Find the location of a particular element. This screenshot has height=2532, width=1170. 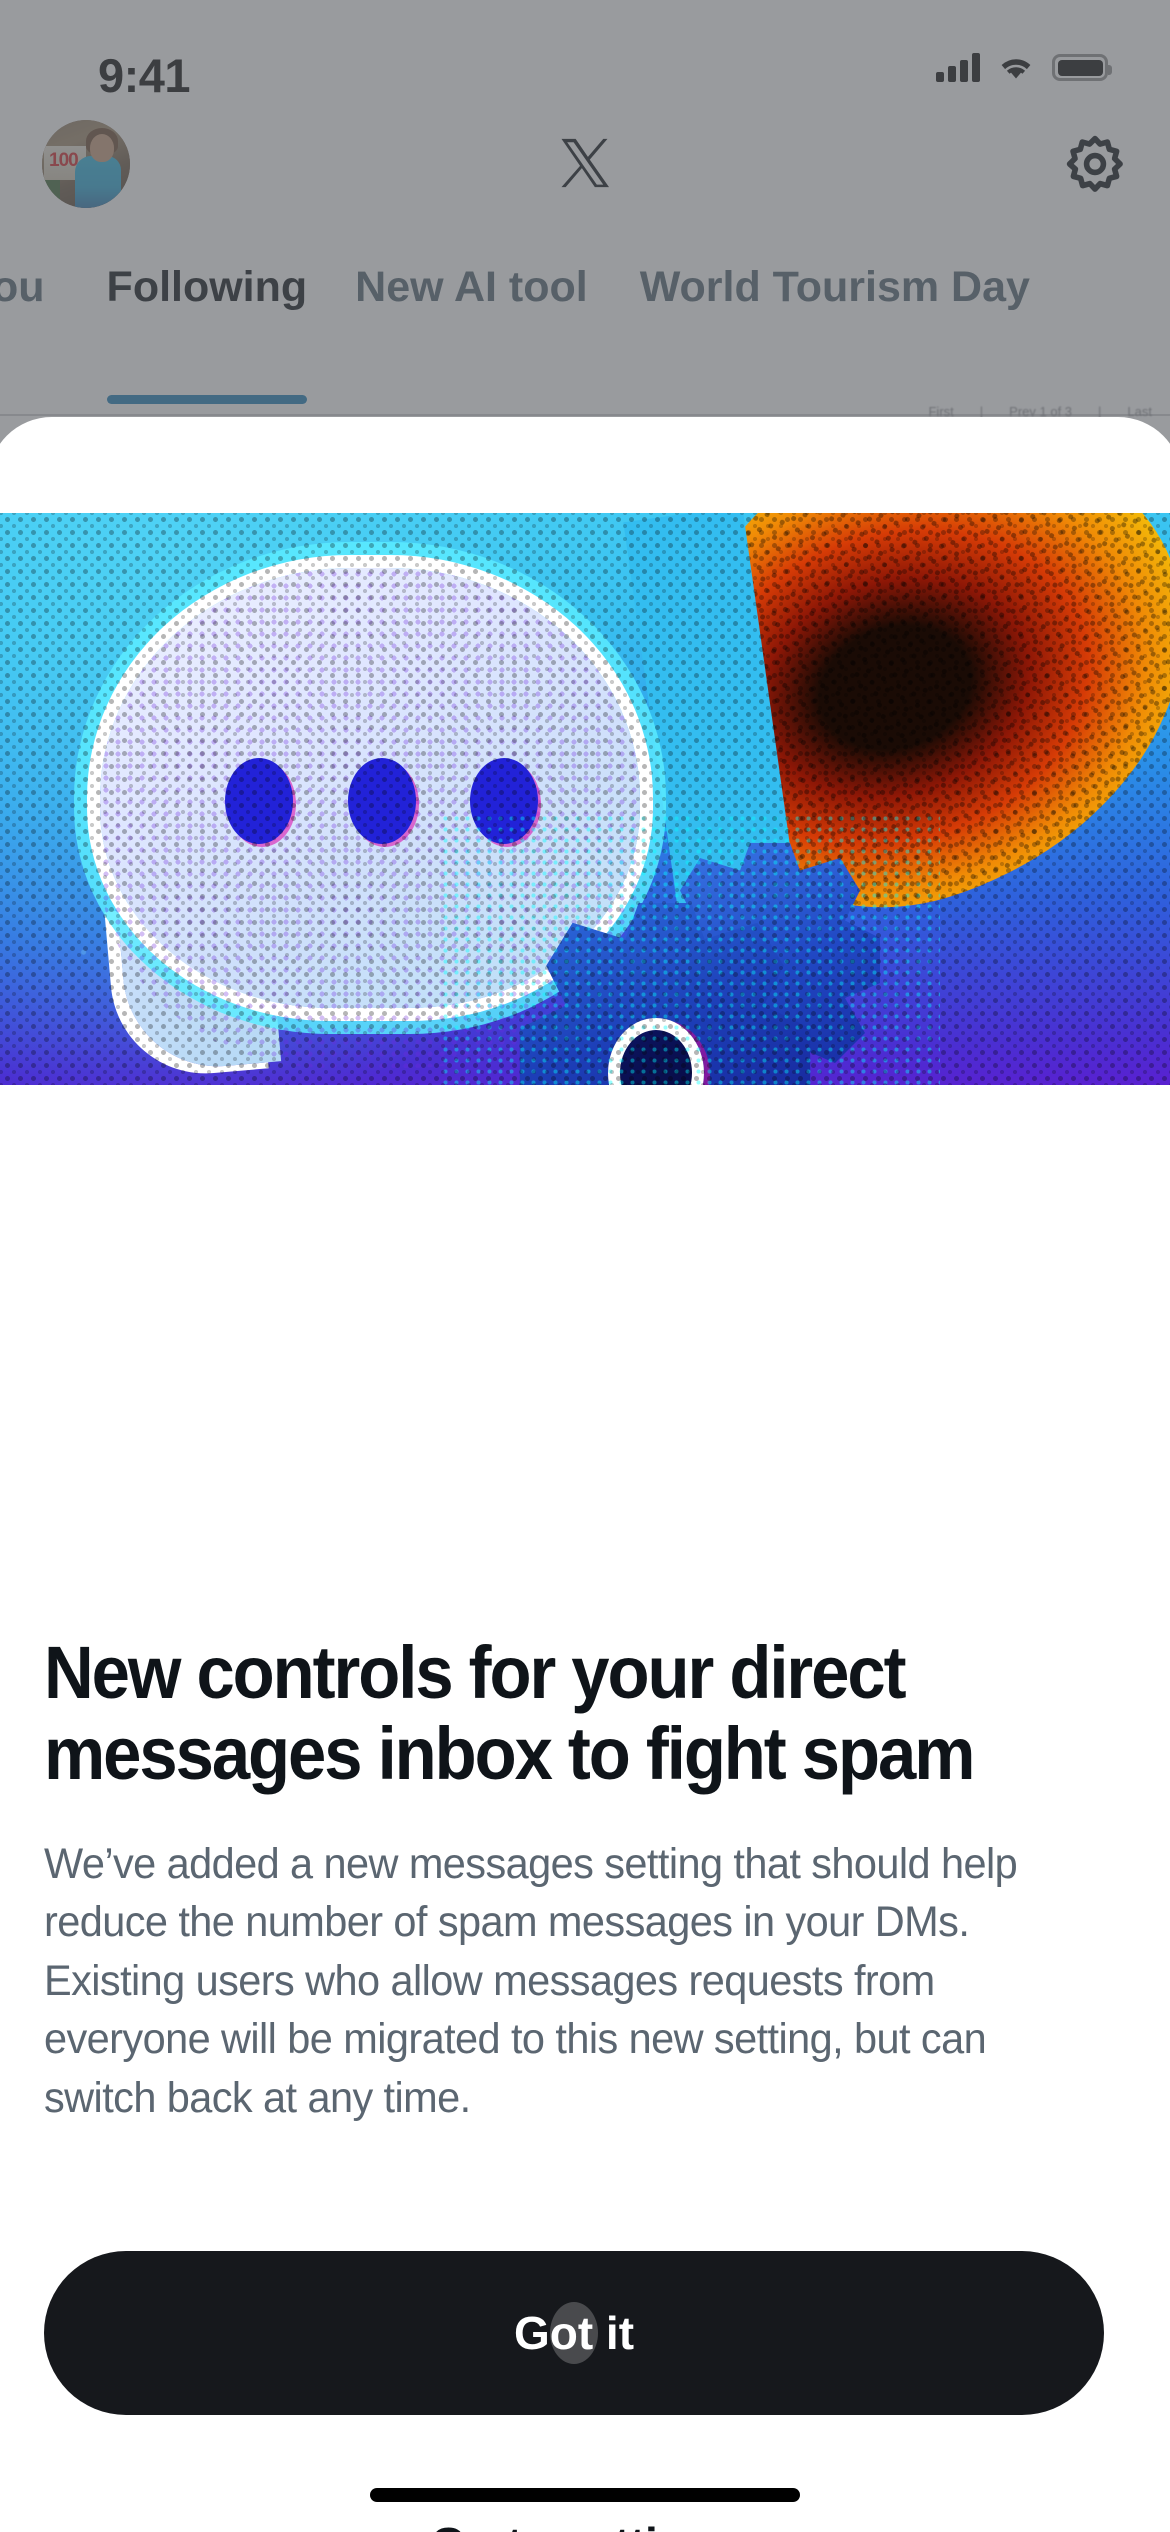

got-it-button: Got it is located at coordinates (574, 2333).